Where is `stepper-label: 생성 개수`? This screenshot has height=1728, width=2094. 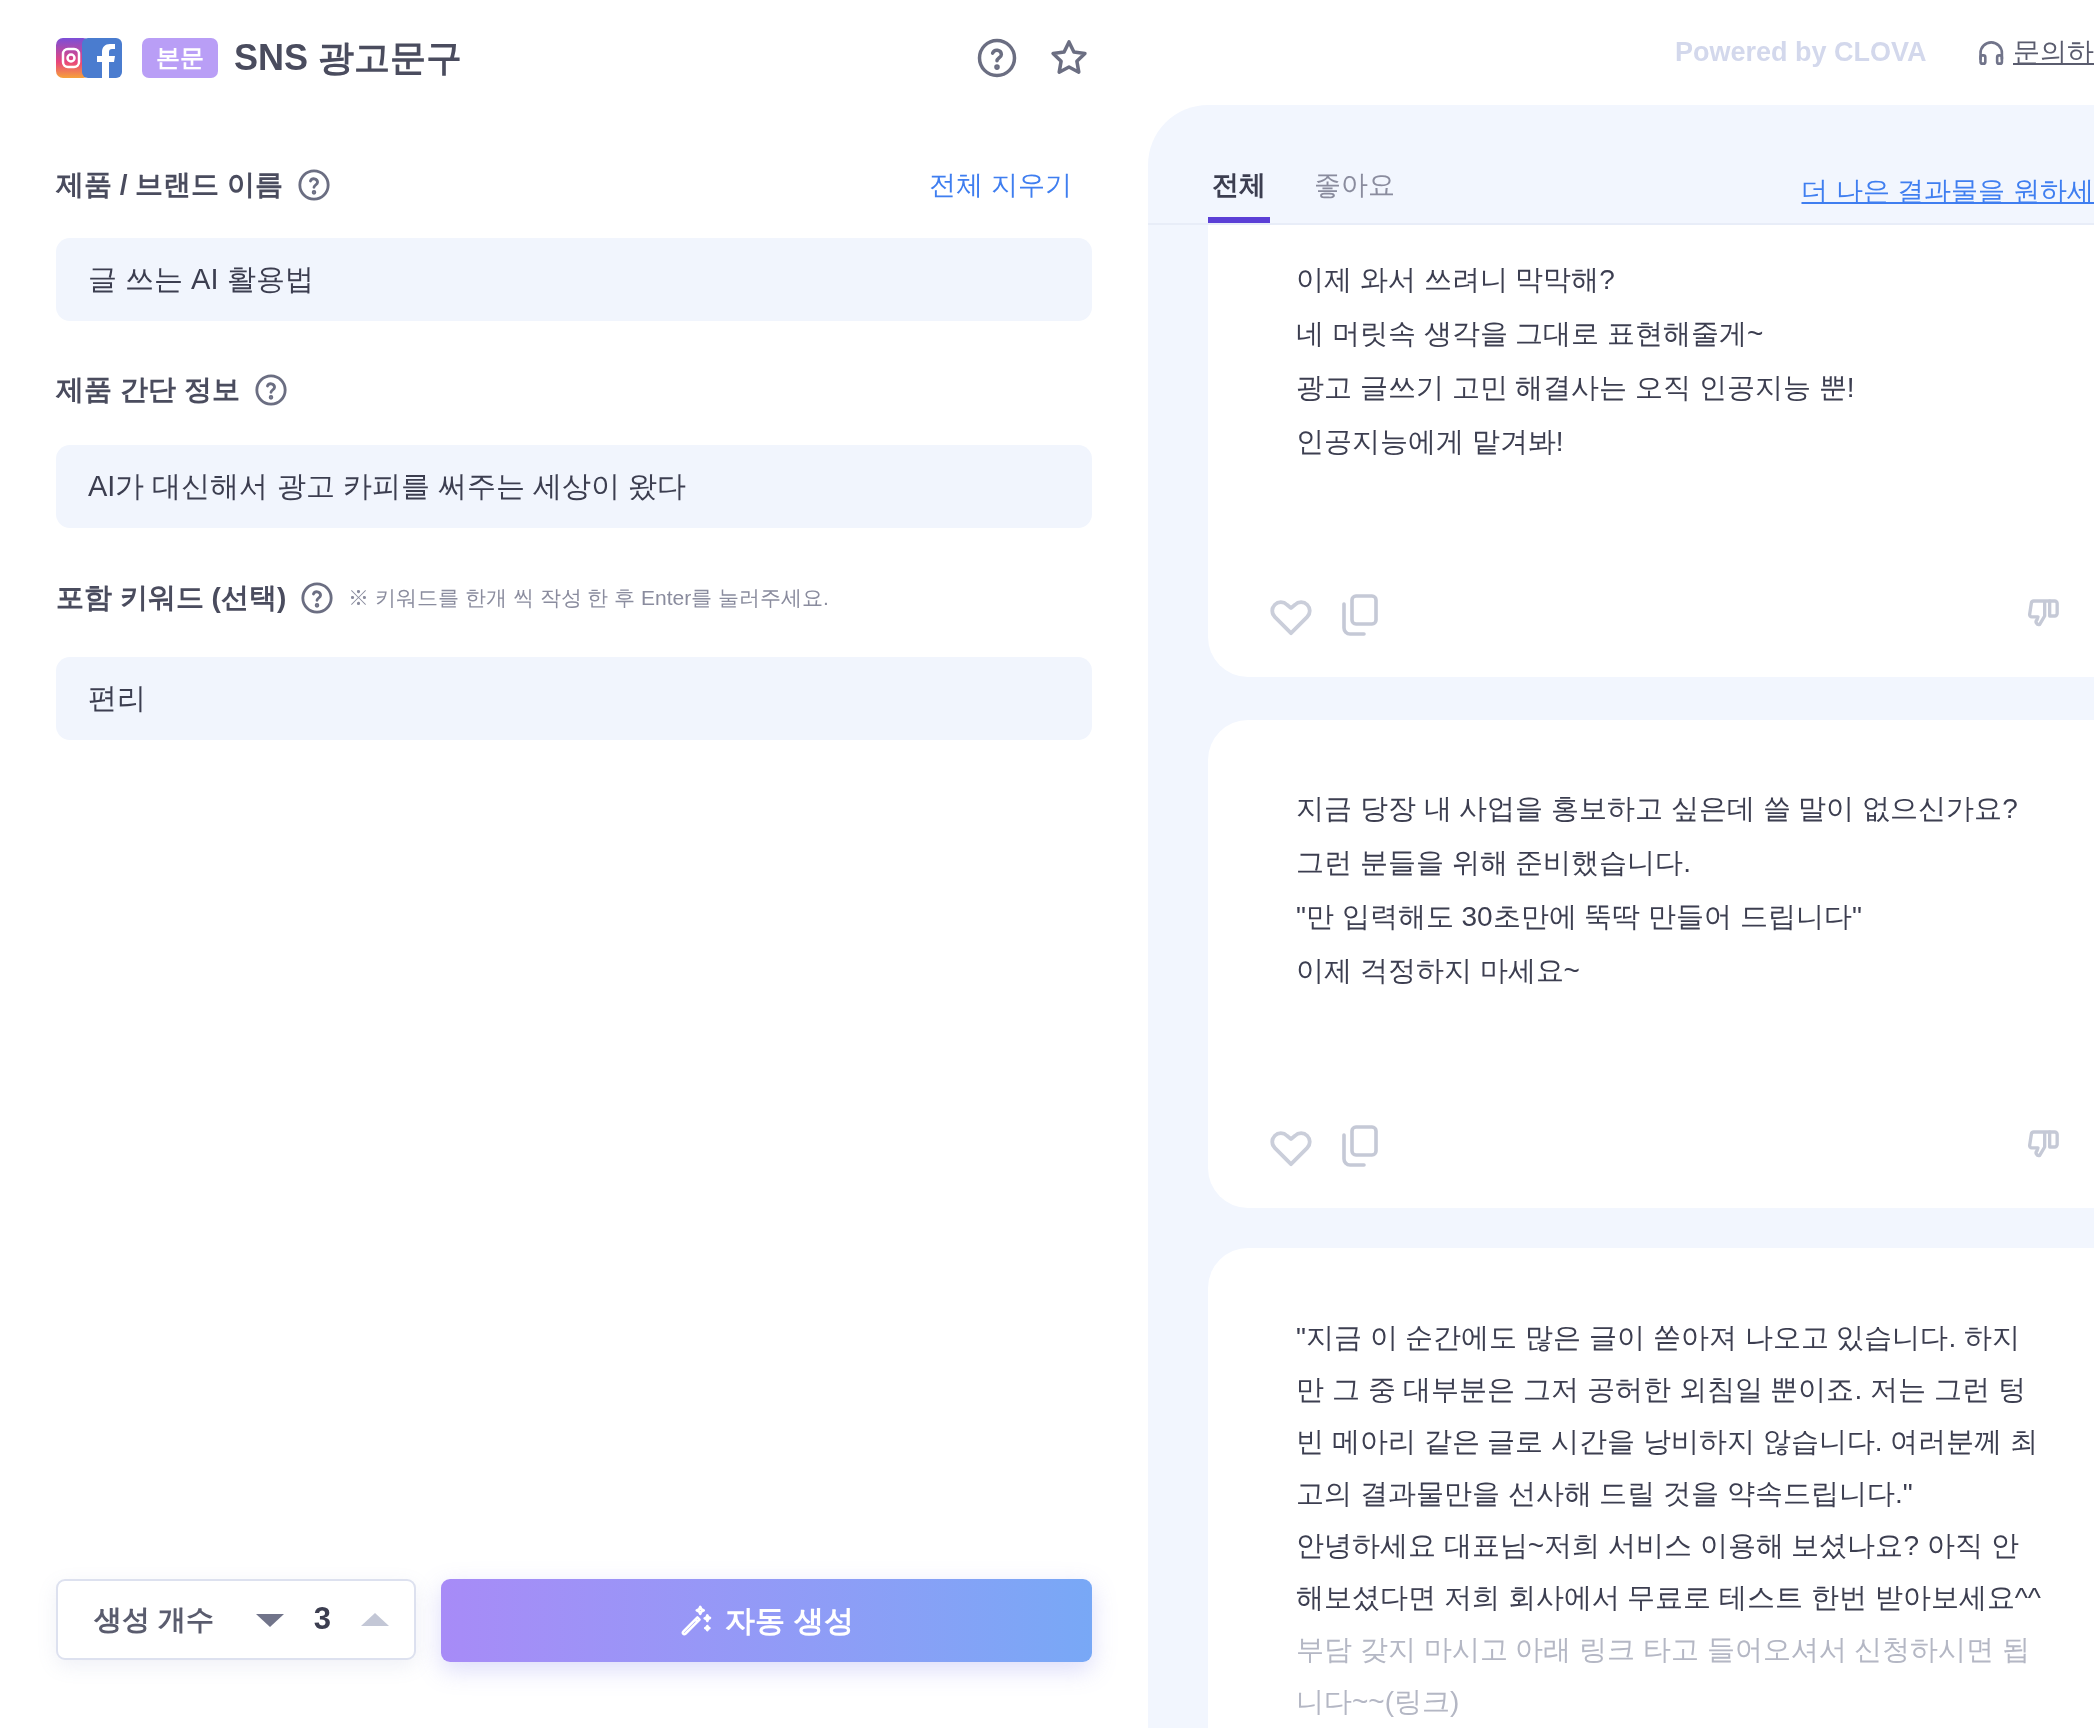 stepper-label: 생성 개수 is located at coordinates (154, 1619).